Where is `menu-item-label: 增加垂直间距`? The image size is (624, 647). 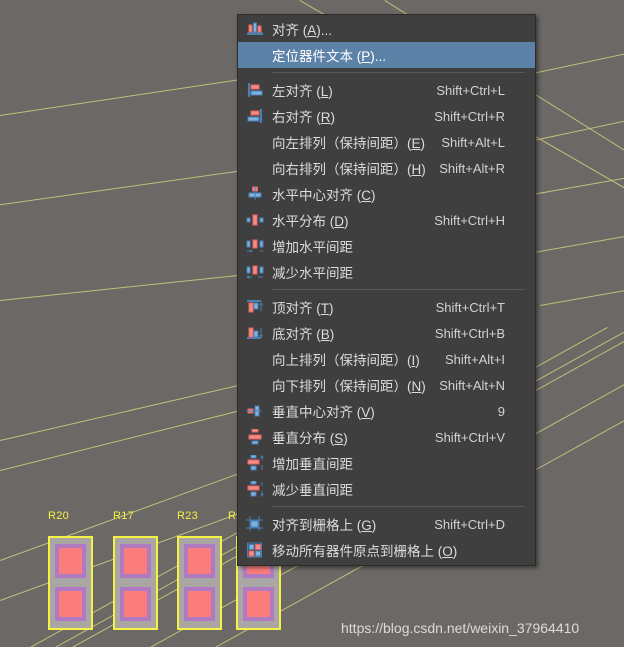 menu-item-label: 增加垂直间距 is located at coordinates (312, 464).